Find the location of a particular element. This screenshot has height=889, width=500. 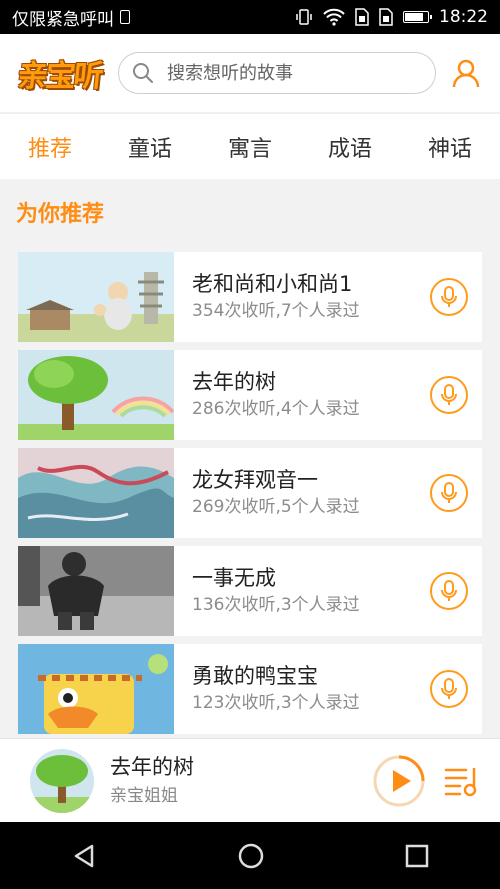

story-title: 去年的树 is located at coordinates (234, 382).